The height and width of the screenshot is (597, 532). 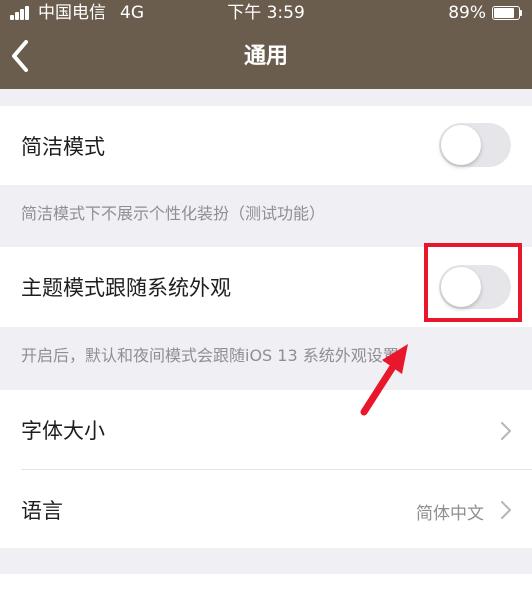 What do you see at coordinates (467, 13) in the screenshot?
I see `battery-percent: 89%` at bounding box center [467, 13].